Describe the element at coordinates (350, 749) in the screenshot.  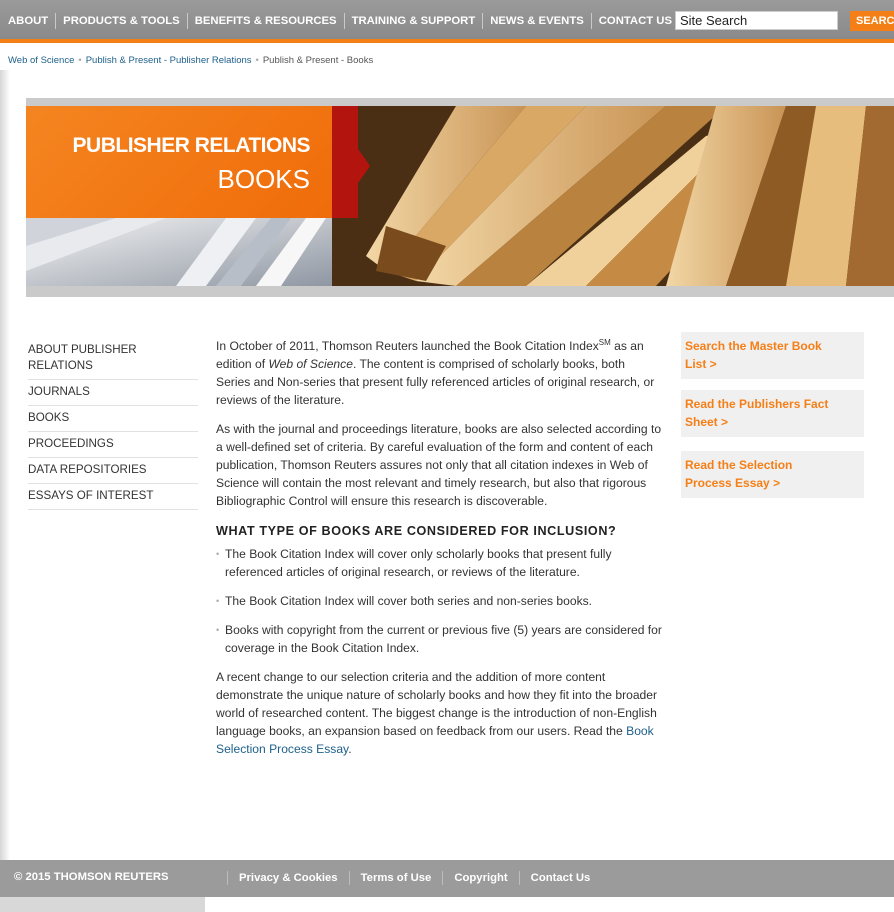
I see `closing-text: .` at that location.